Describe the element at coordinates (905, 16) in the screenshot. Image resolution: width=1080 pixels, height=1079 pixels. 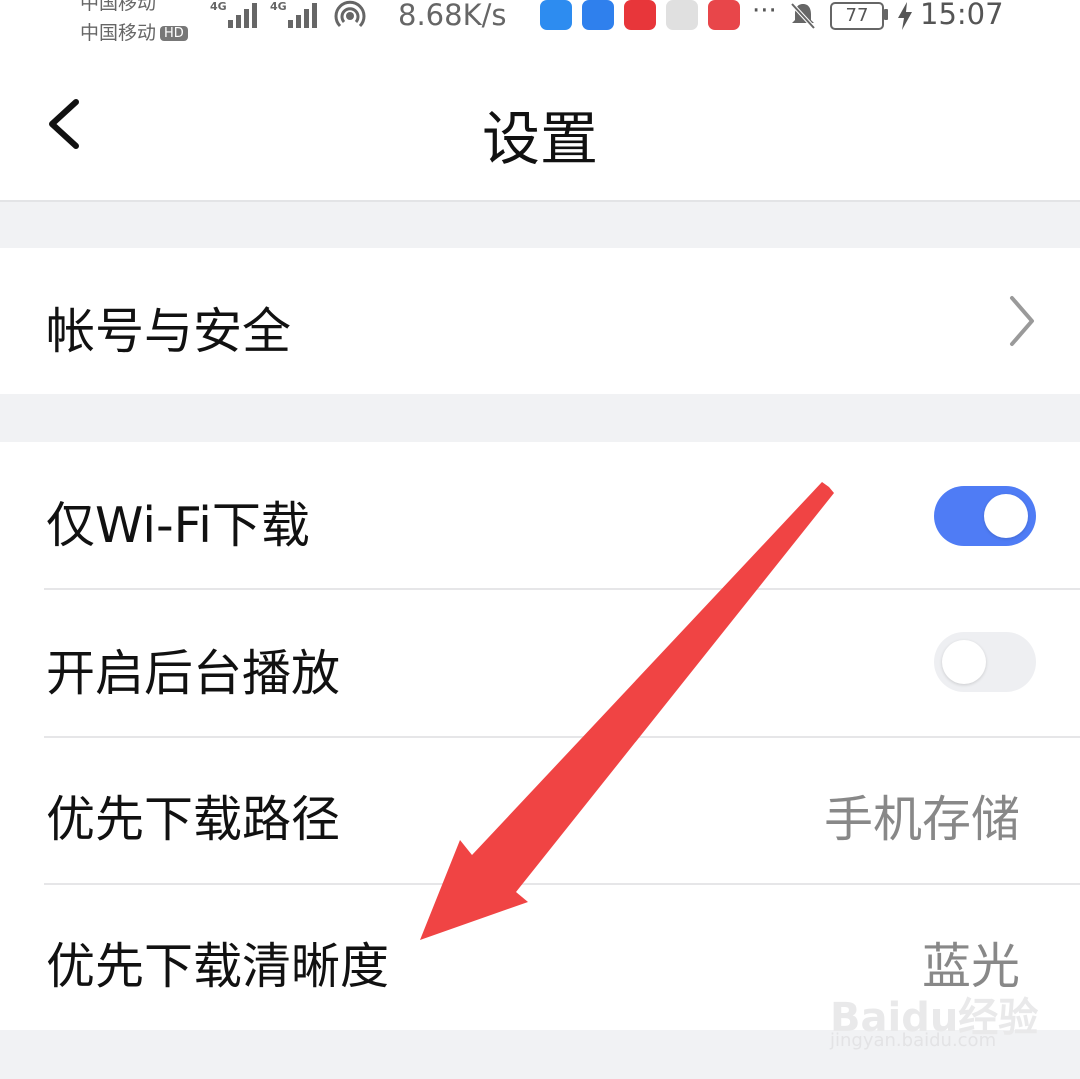
I see `charging-icon` at that location.